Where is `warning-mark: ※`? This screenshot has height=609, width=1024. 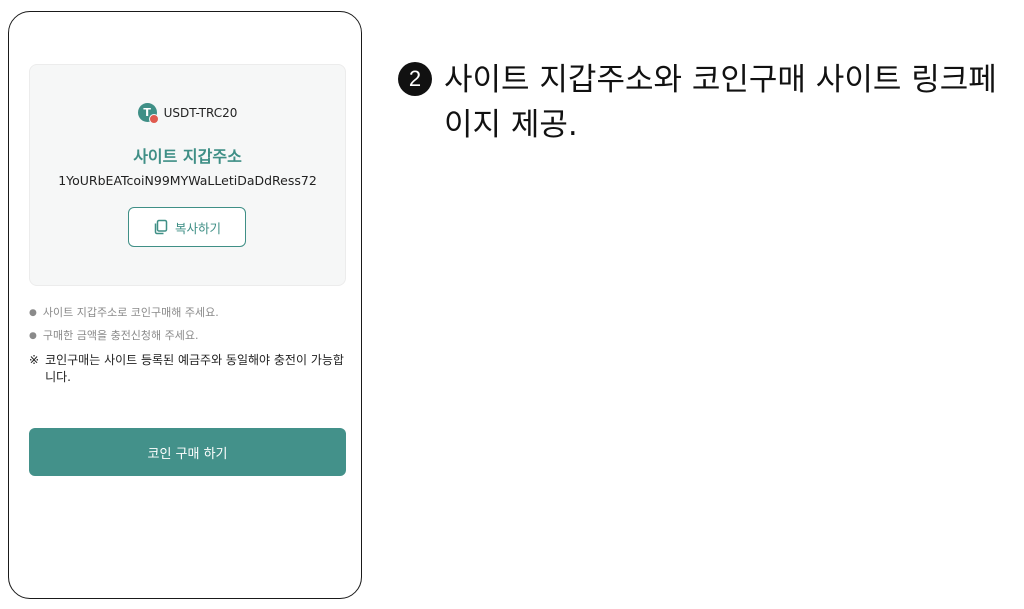 warning-mark: ※ is located at coordinates (34, 360).